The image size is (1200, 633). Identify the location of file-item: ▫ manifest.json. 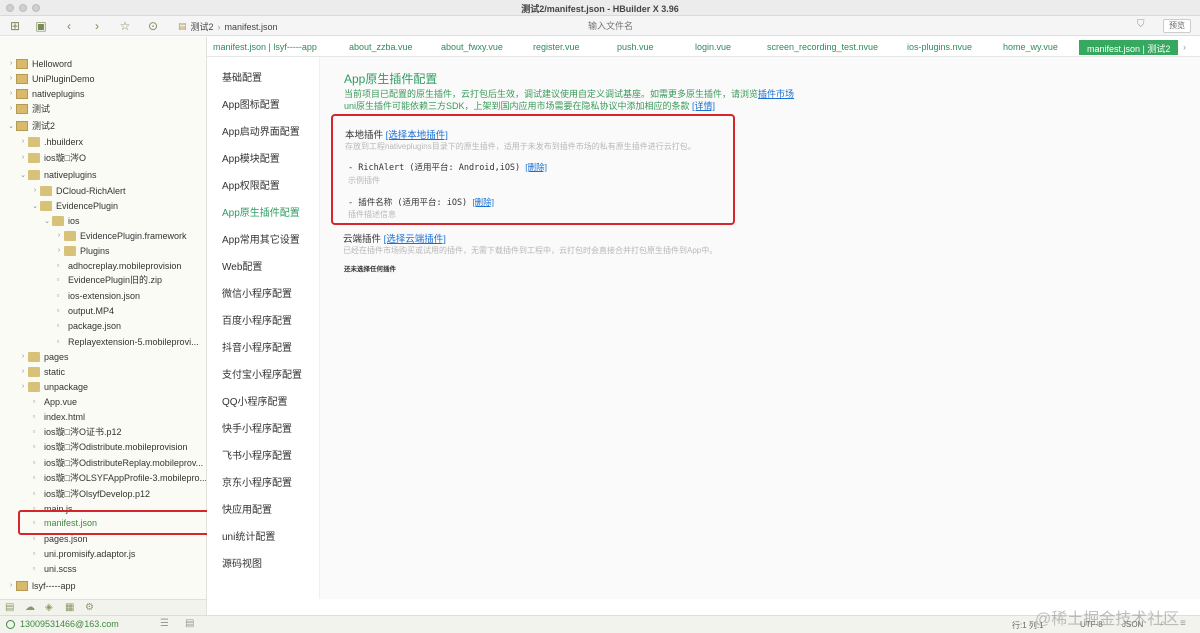
(103, 522).